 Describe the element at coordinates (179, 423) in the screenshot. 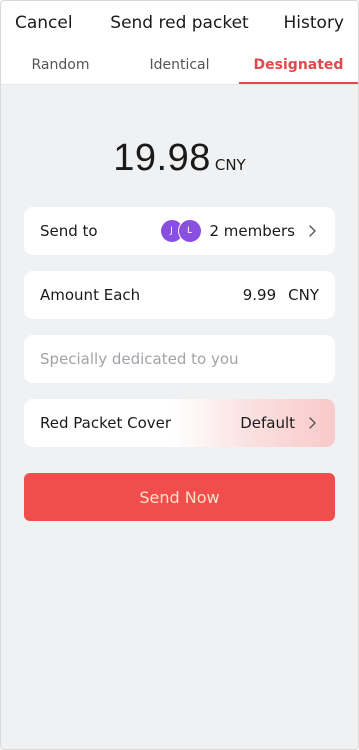

I see `red-packet-cover-row: Red Packet Cover Default` at that location.